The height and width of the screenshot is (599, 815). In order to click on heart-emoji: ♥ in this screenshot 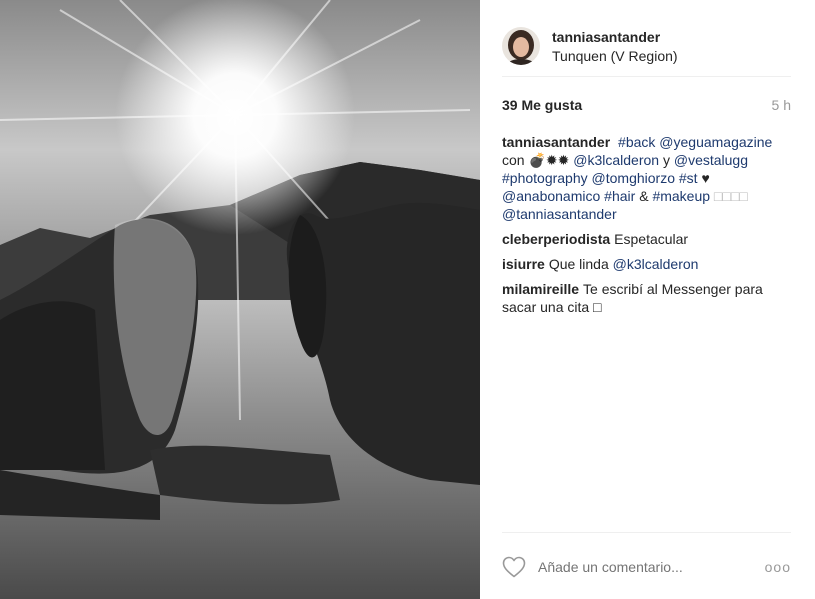, I will do `click(705, 178)`.